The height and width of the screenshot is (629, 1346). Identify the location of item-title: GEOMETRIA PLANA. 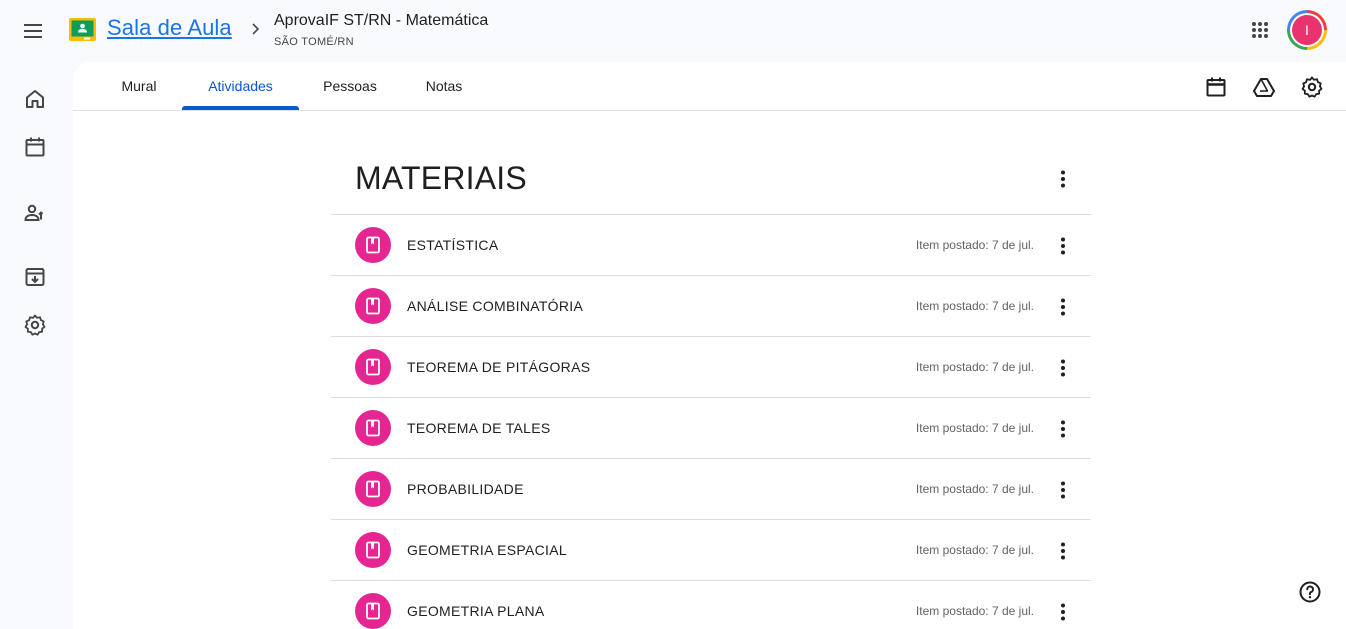
(476, 611).